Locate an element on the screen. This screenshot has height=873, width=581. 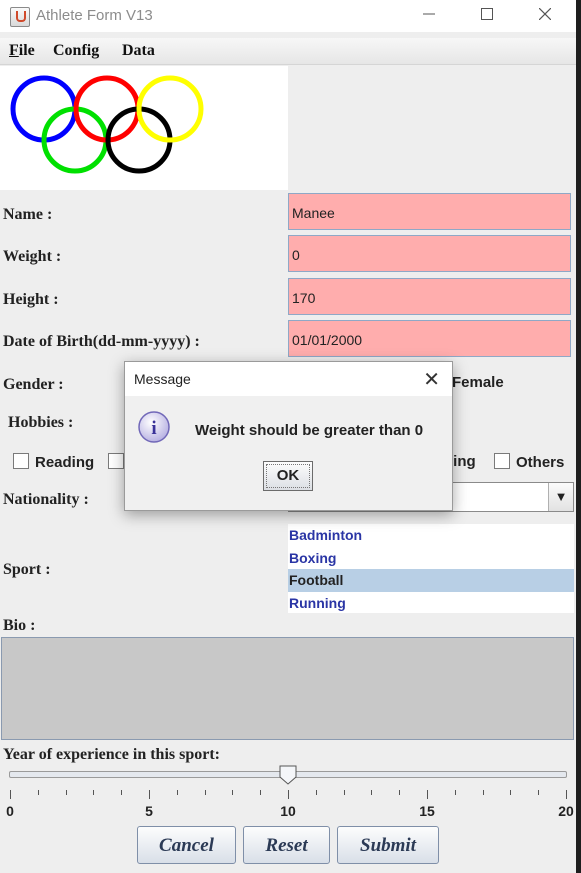
svg-text: i is located at coordinates (153, 428).